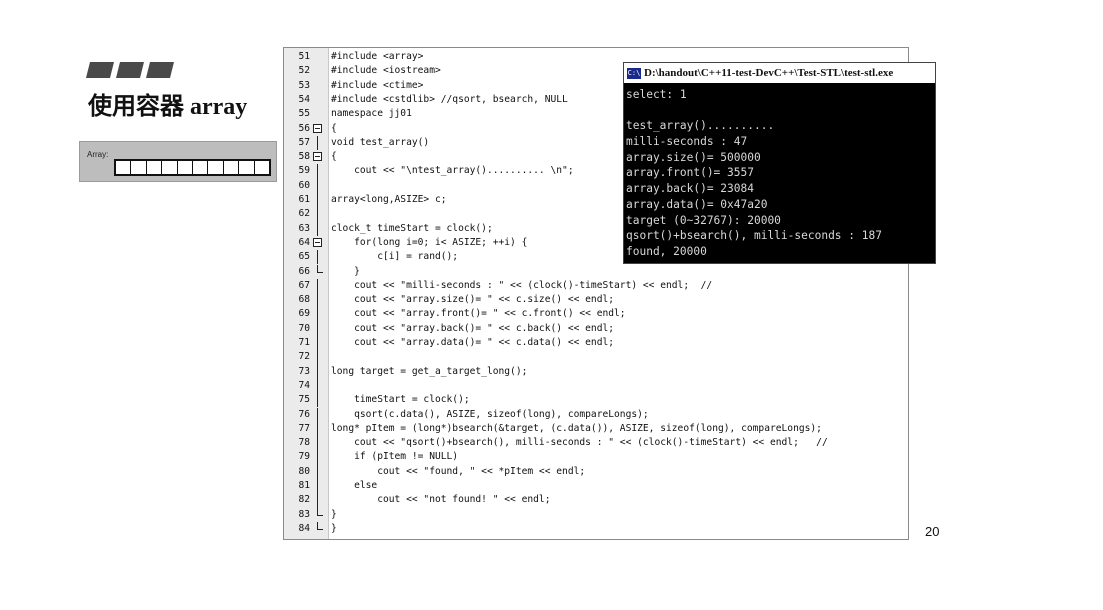 This screenshot has height=610, width=1103. Describe the element at coordinates (596, 500) in the screenshot. I see `code-line: 82 cout << "not found! " << endl;` at that location.